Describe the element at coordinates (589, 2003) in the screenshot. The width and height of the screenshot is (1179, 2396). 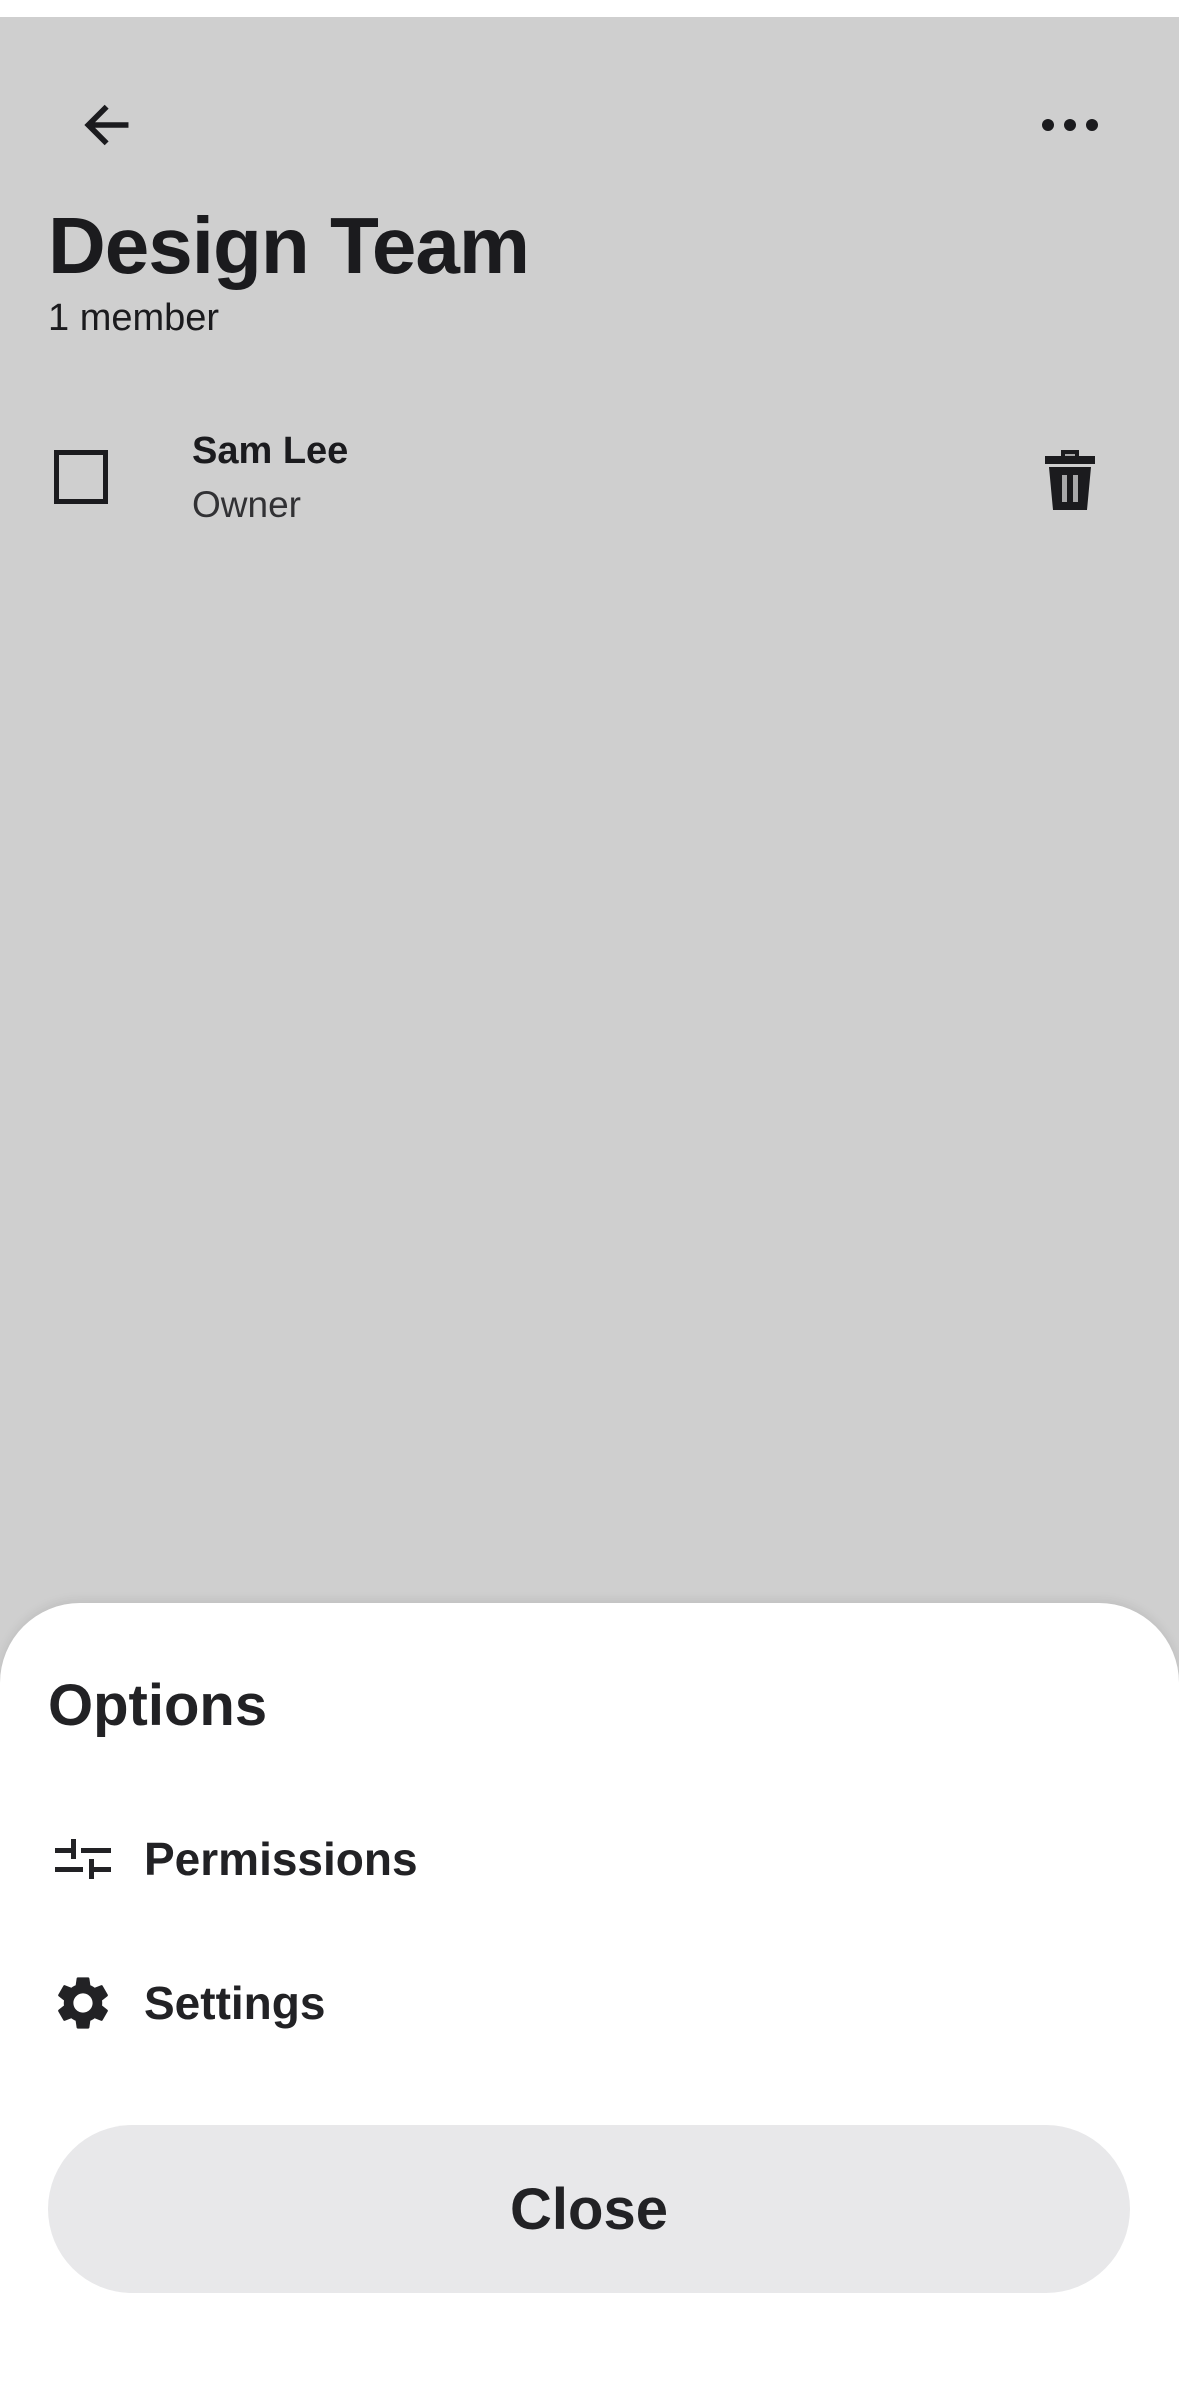
I see `menu-item-settings: Settings` at that location.